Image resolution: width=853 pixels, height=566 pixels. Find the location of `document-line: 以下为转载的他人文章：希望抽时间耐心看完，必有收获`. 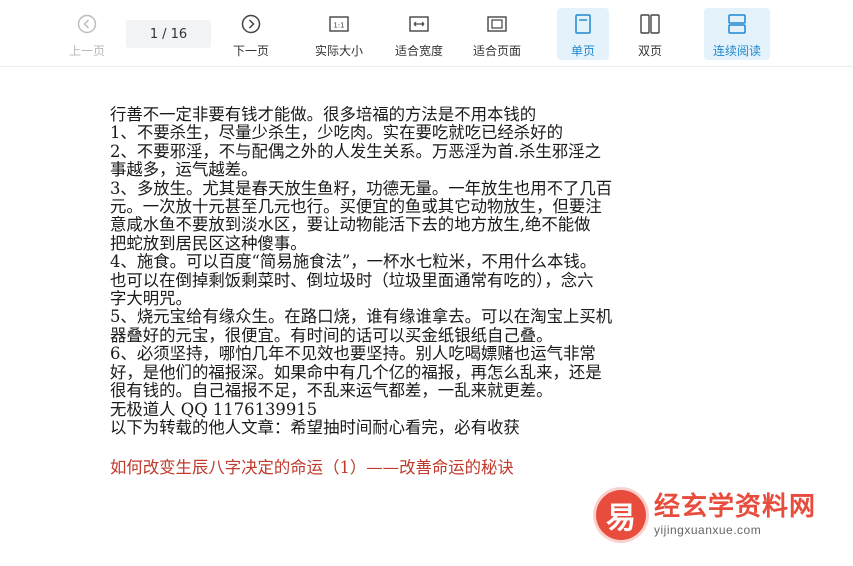

document-line: 以下为转载的他人文章：希望抽时间耐心看完，必有收获 is located at coordinates (315, 427).